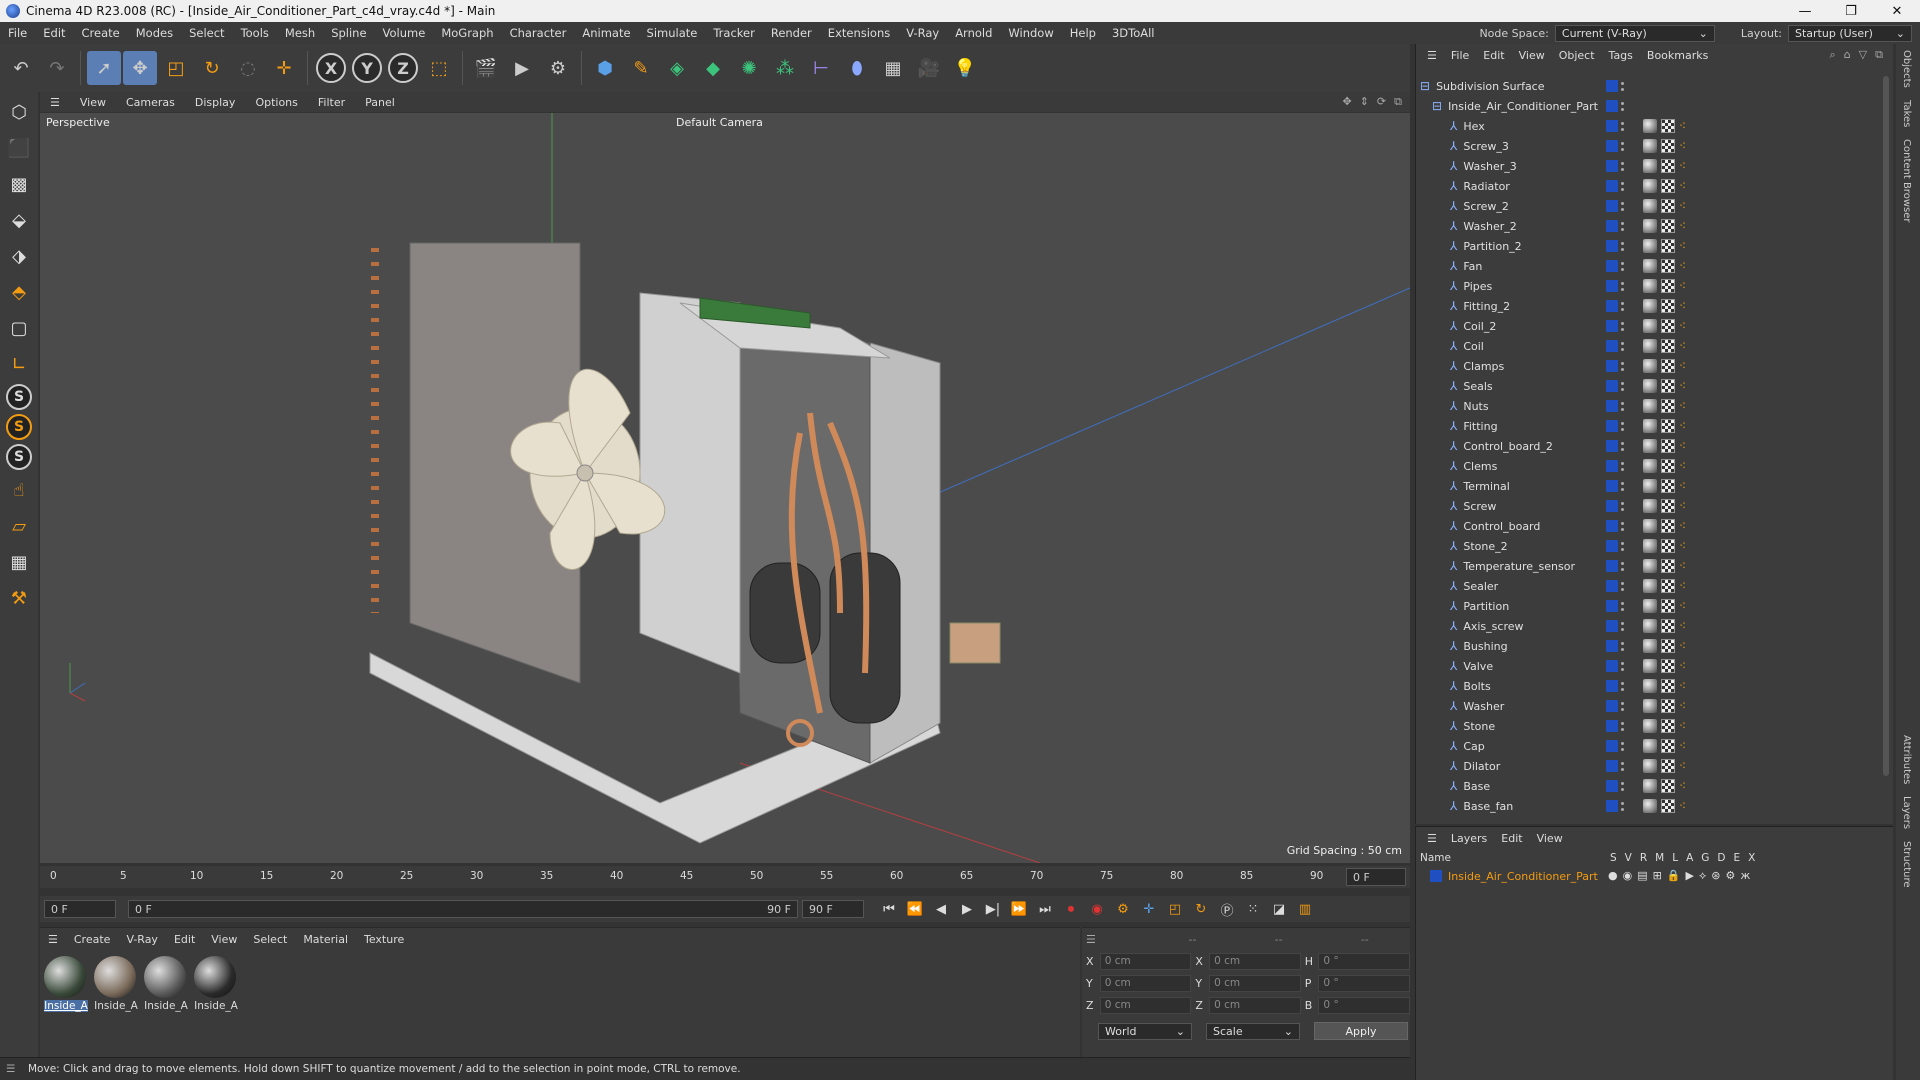  Describe the element at coordinates (1648, 766) in the screenshot. I see `object-row: ⅄ Dilator ⁖` at that location.